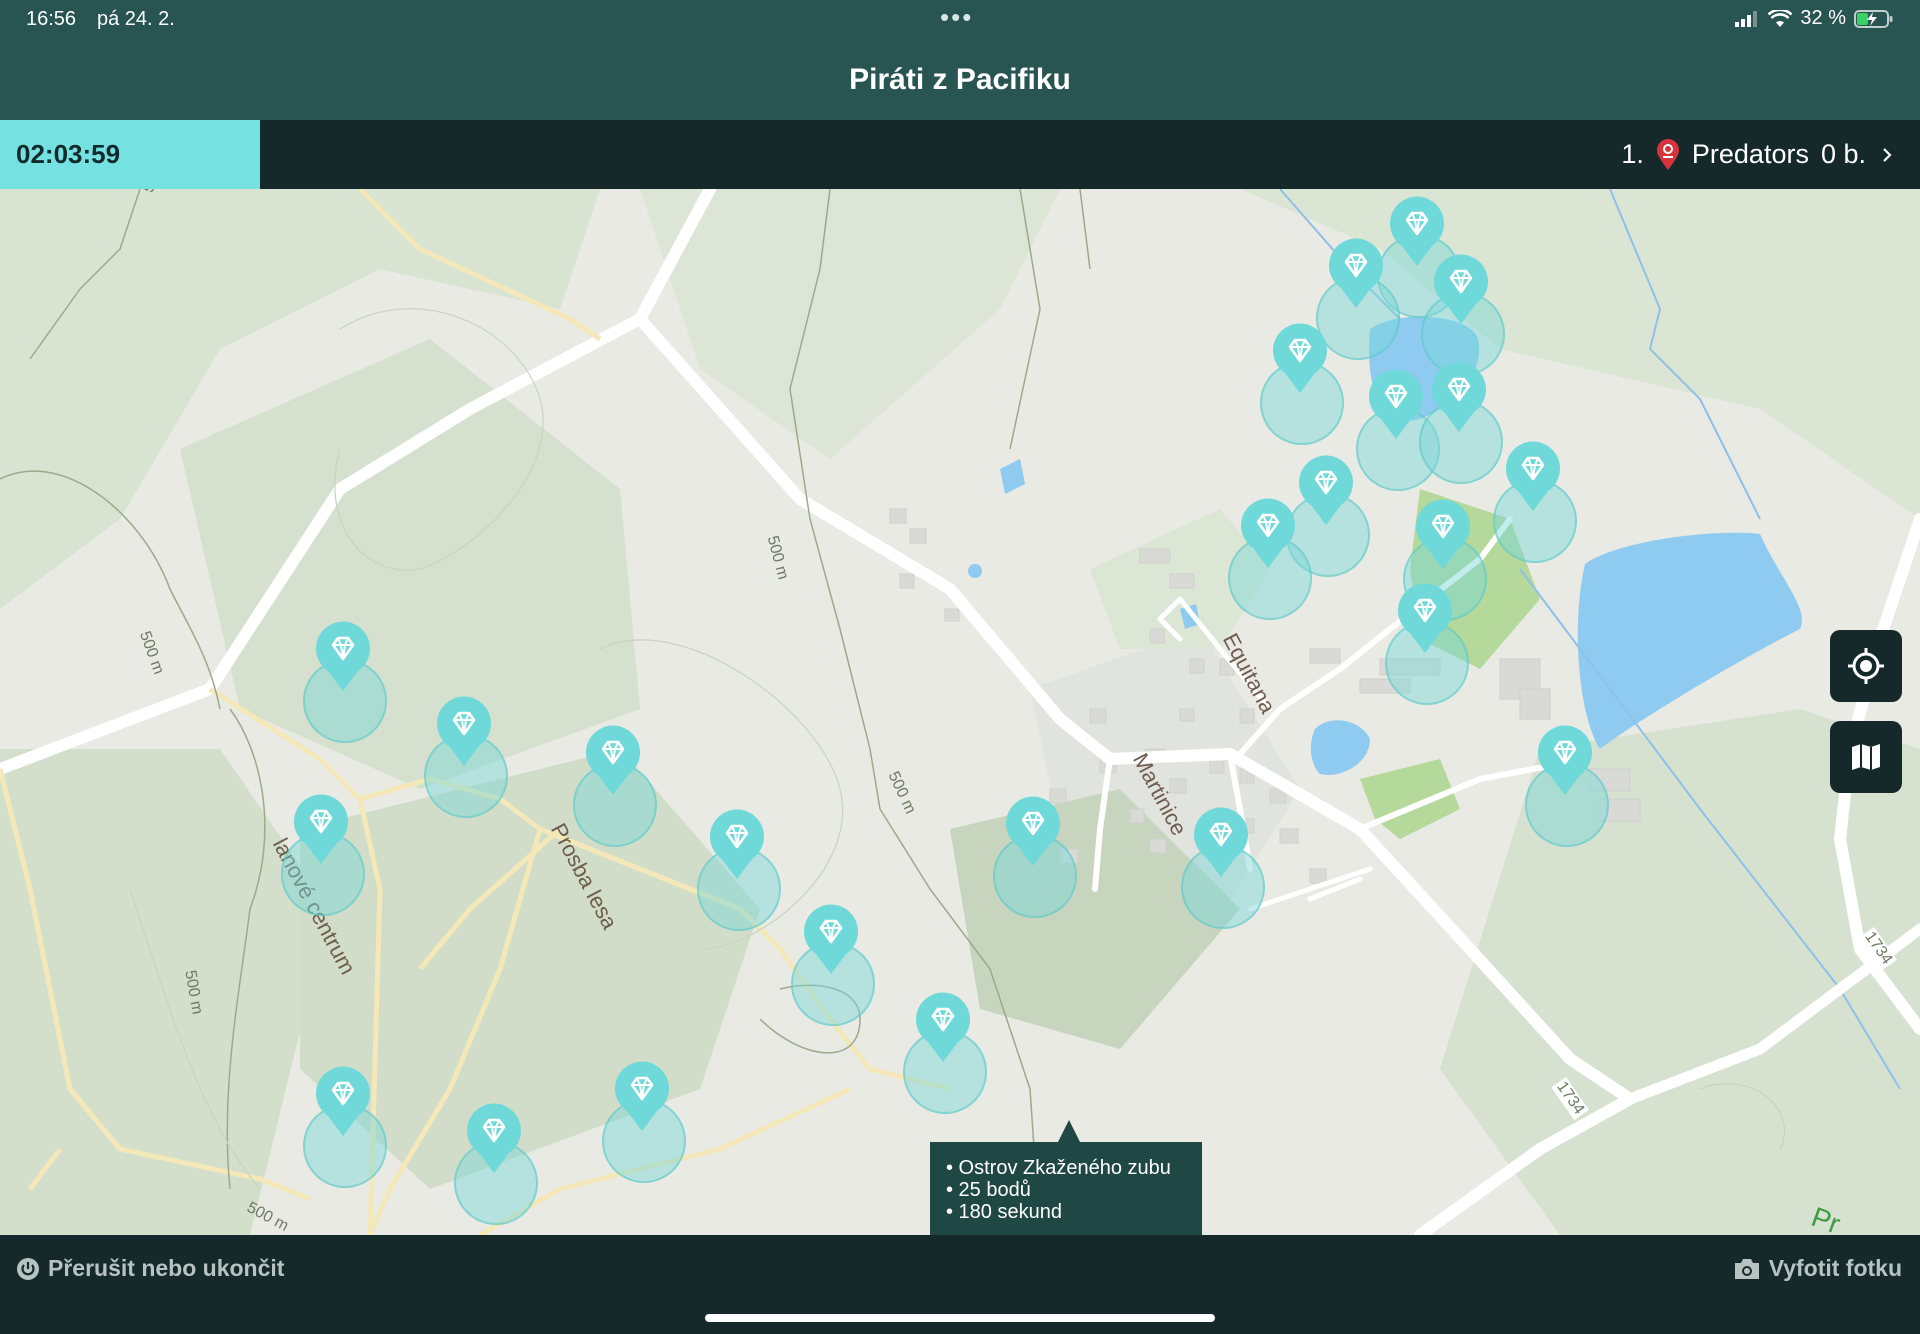 The width and height of the screenshot is (1920, 1334). I want to click on game-info-bar: 02:03:59 1. Predators 0 b., so click(960, 154).